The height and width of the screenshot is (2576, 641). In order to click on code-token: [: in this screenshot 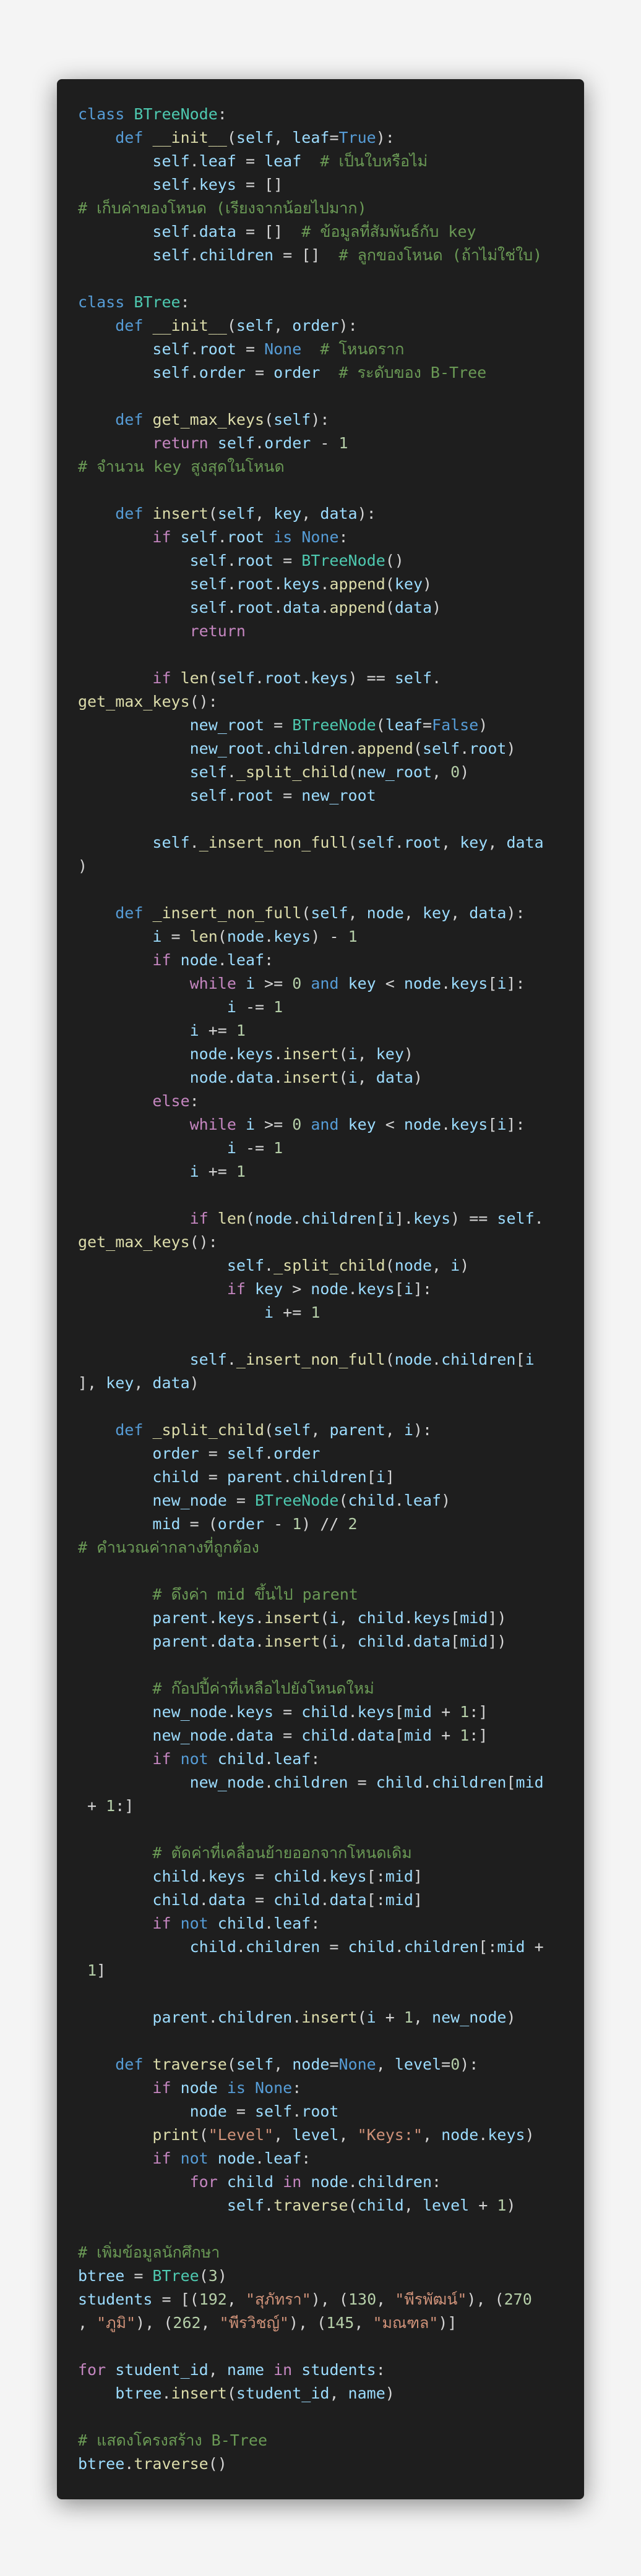, I will do `click(488, 1947)`.